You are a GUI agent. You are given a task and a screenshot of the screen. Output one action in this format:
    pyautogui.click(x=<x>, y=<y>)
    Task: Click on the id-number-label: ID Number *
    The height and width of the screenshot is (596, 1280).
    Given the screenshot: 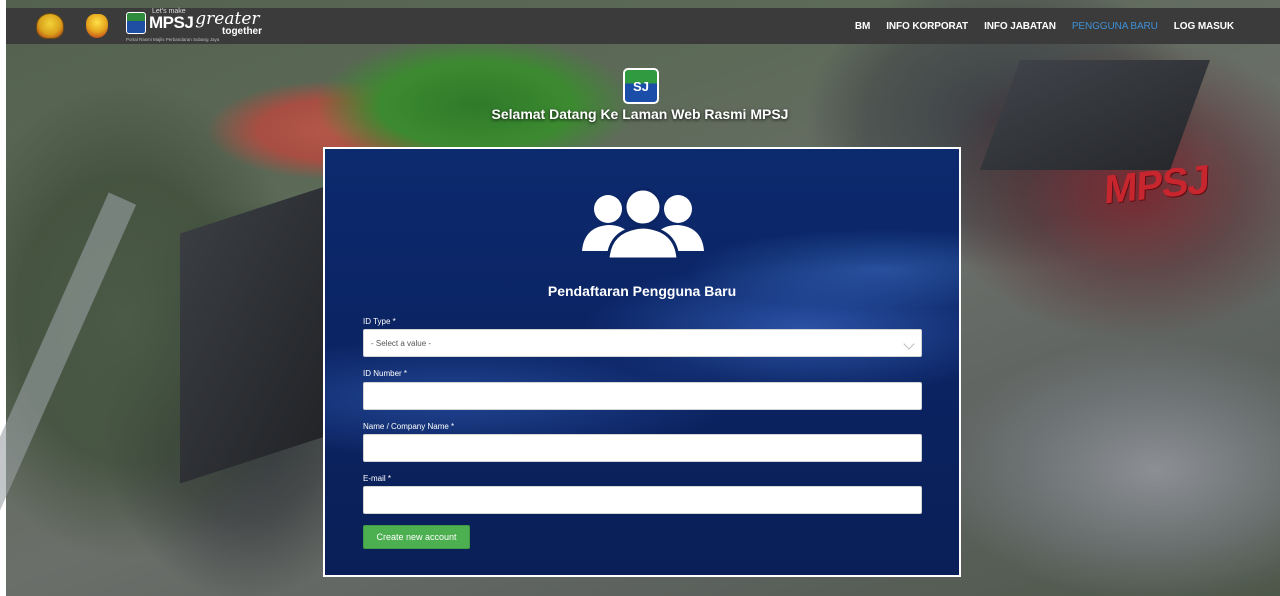 What is the action you would take?
    pyautogui.click(x=385, y=373)
    